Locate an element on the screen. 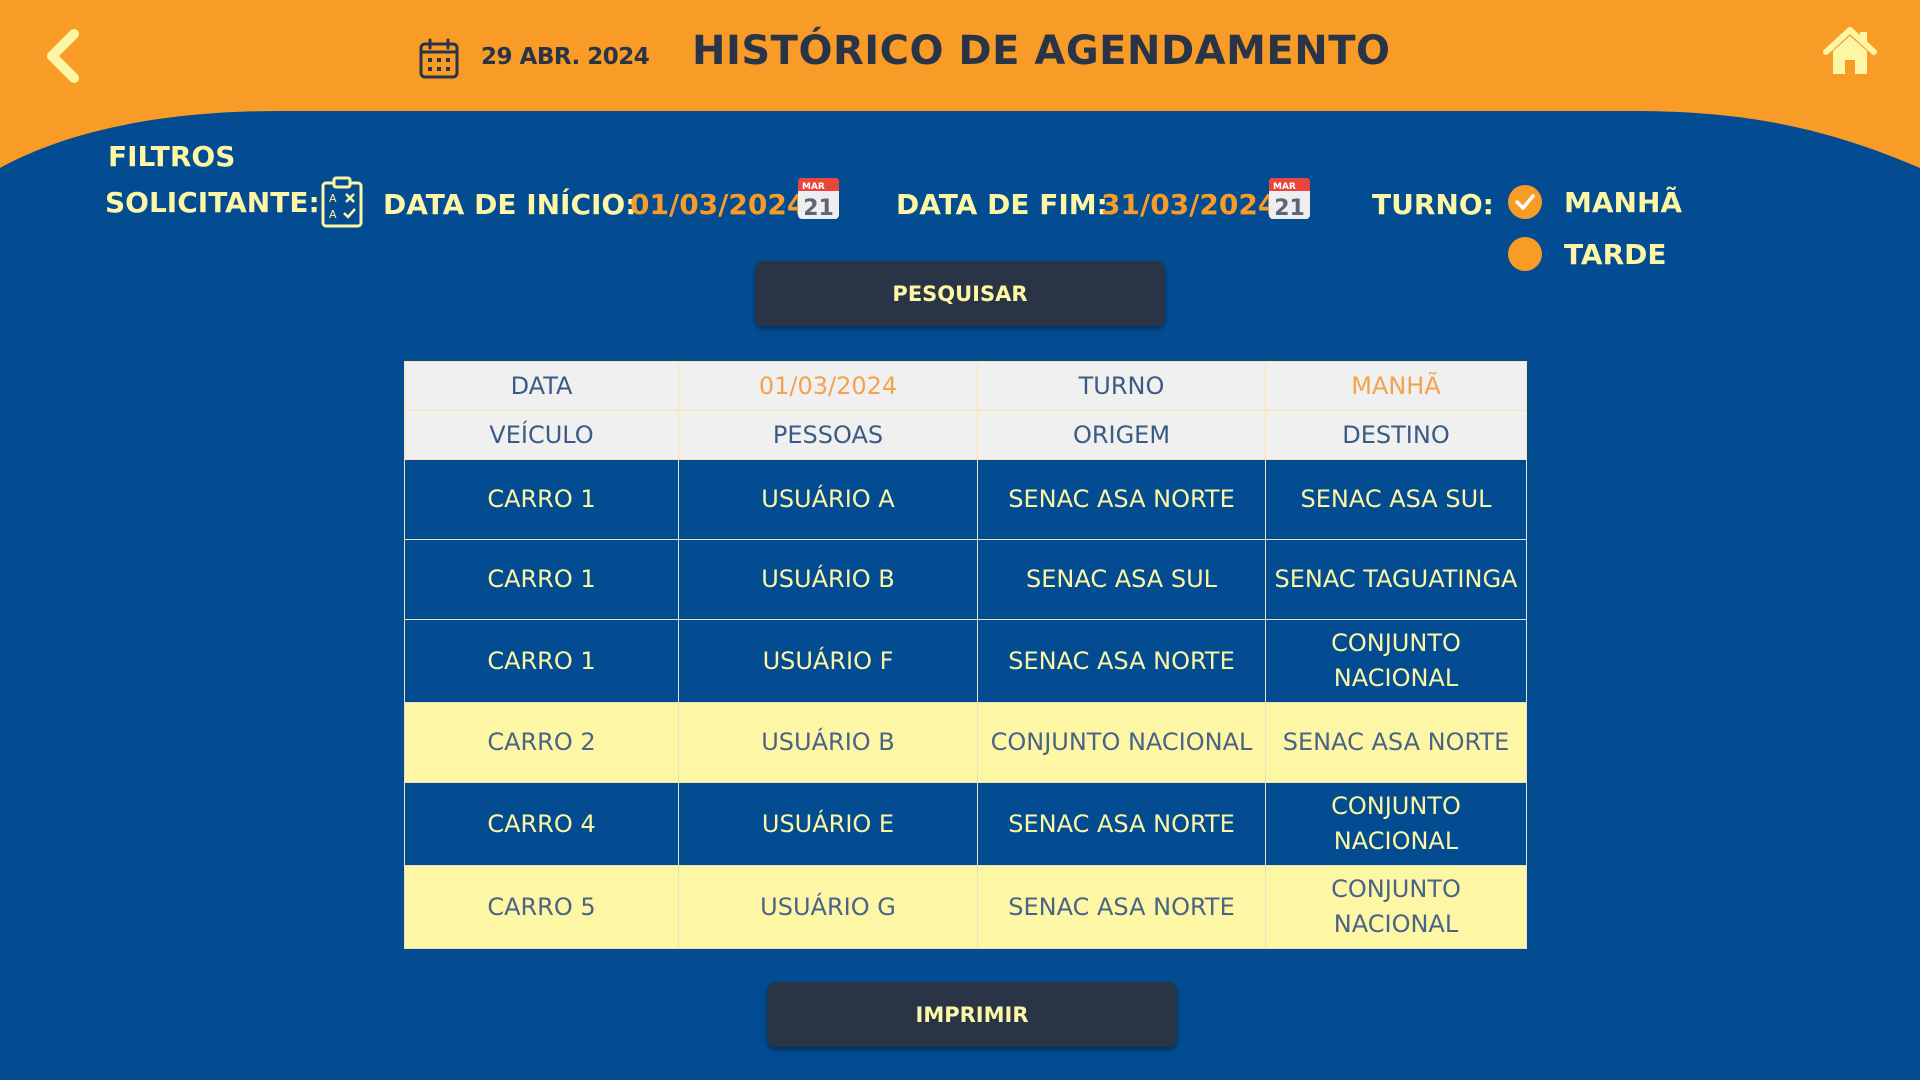 This screenshot has width=1920, height=1080. chevron-left-icon is located at coordinates (63, 56).